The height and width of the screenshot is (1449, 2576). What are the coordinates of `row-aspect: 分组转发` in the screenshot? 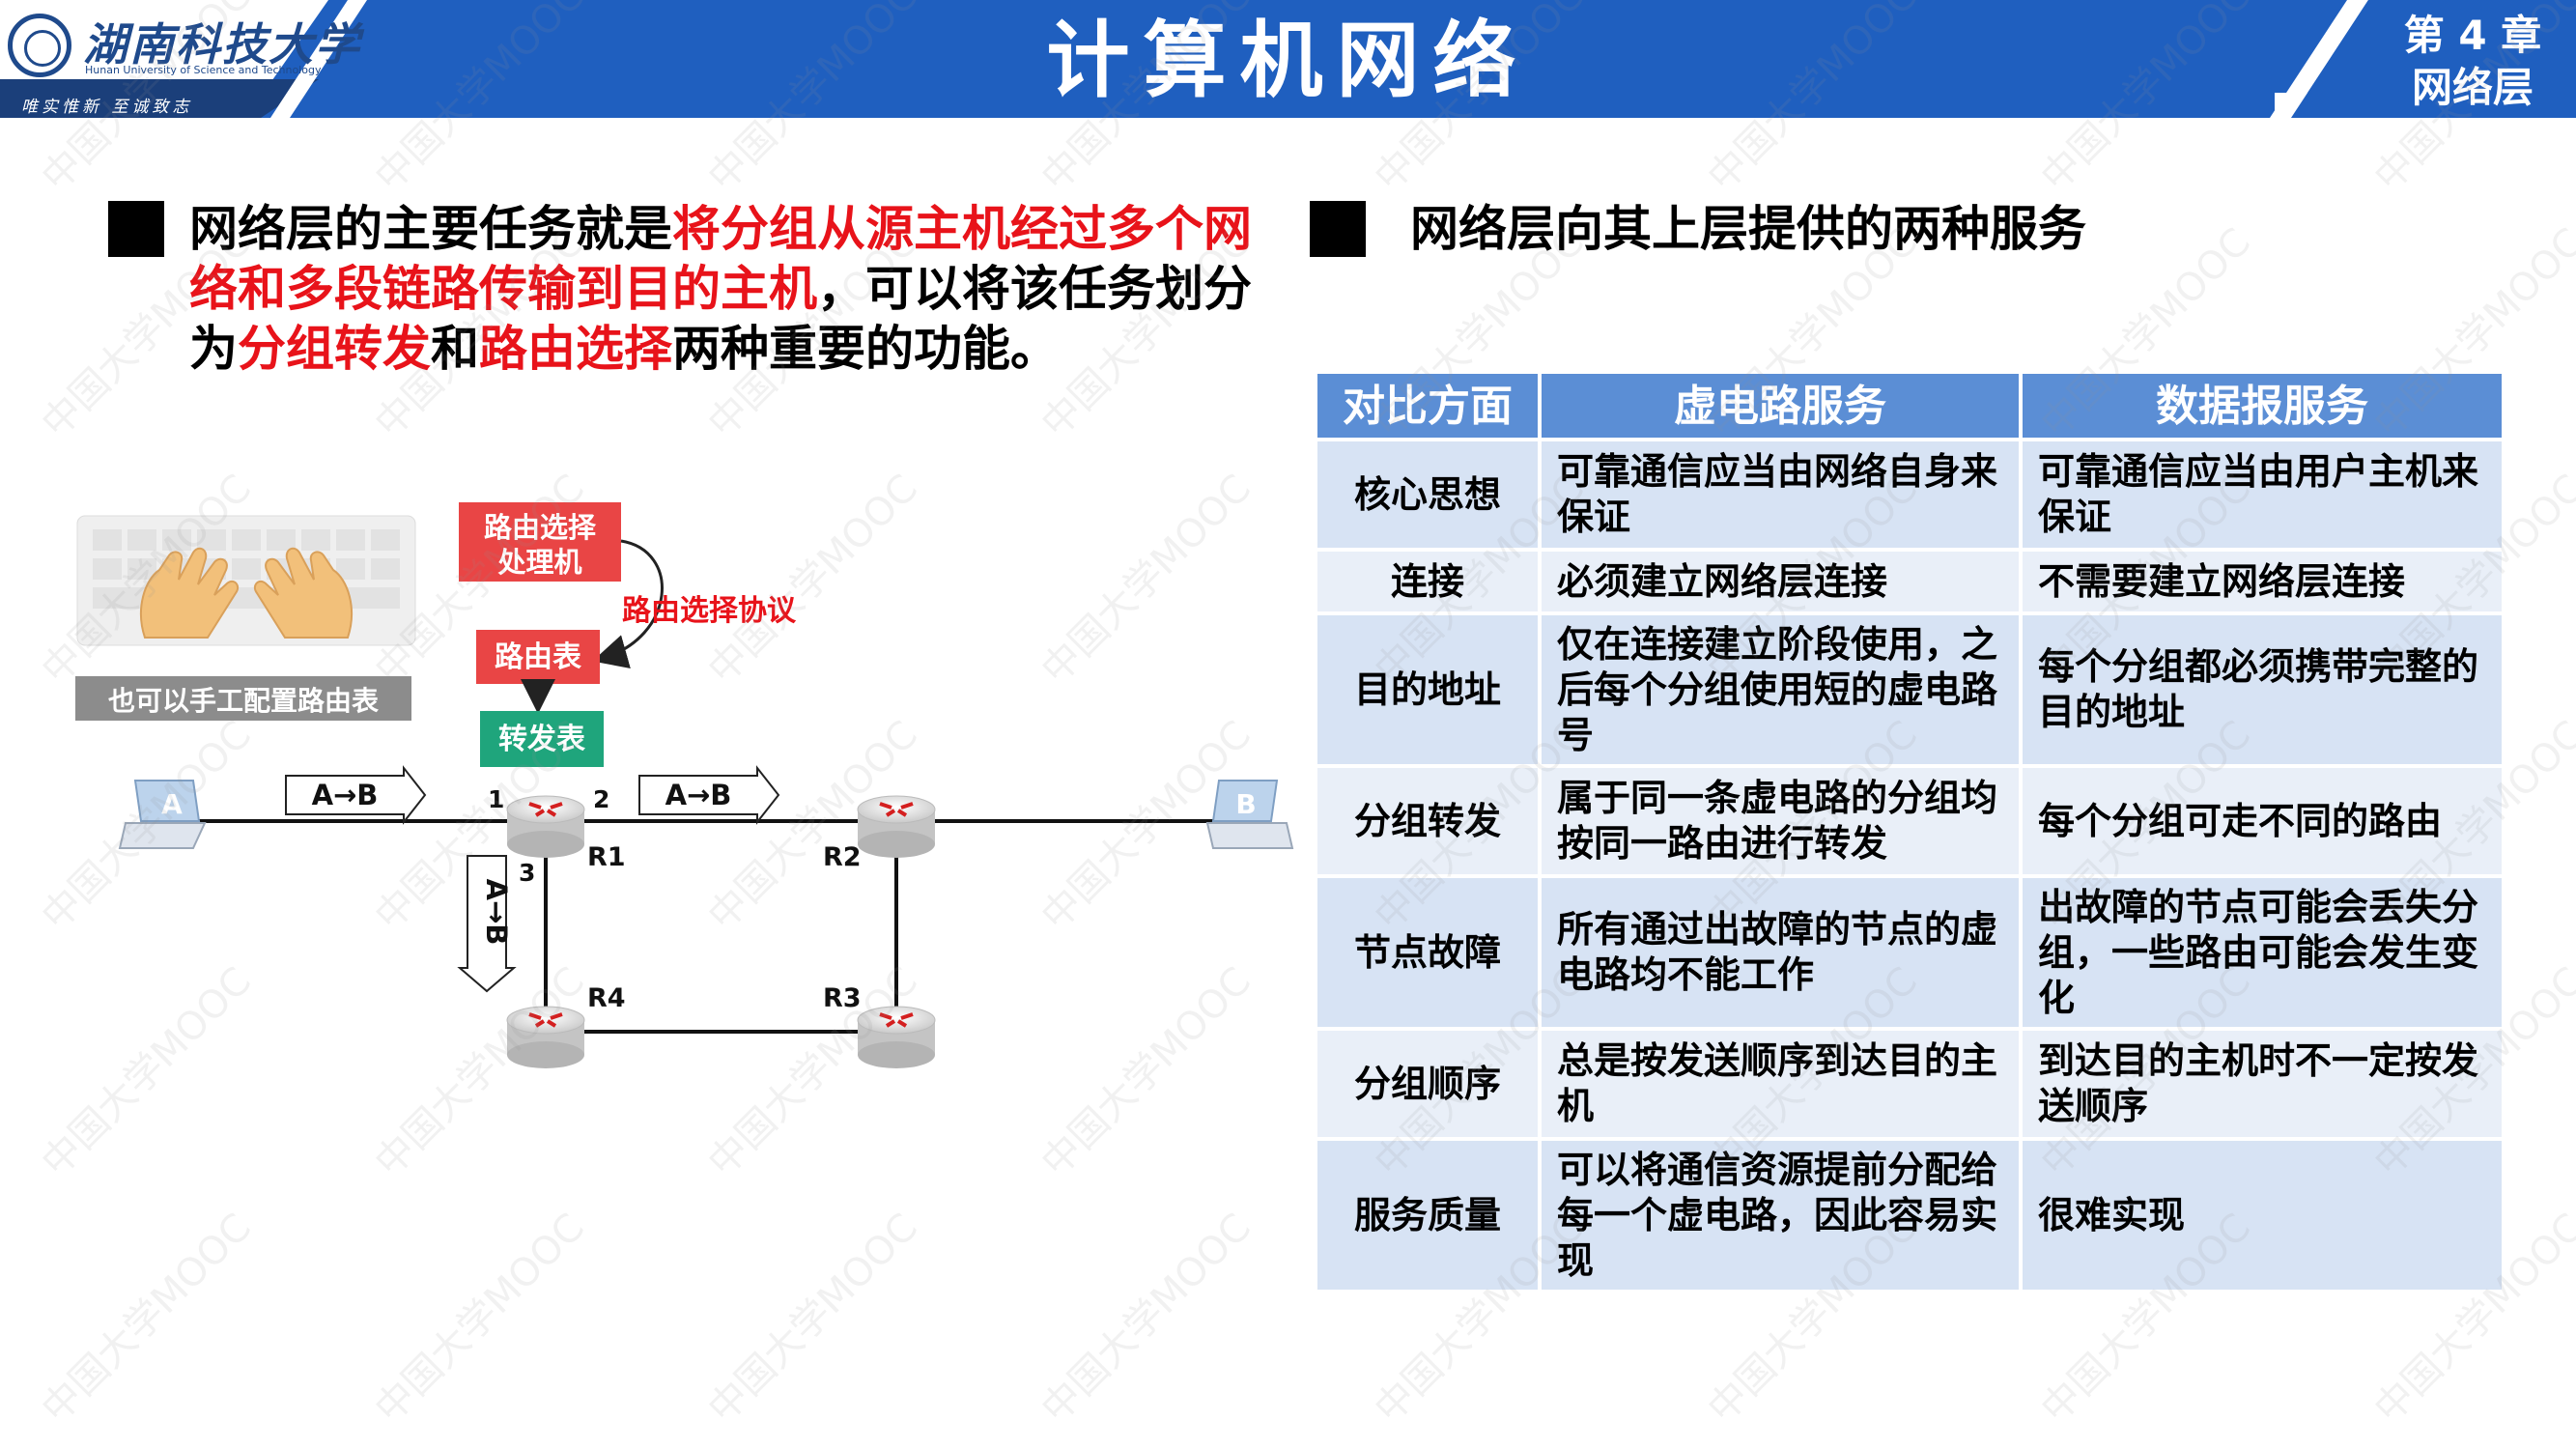 It's located at (1427, 821).